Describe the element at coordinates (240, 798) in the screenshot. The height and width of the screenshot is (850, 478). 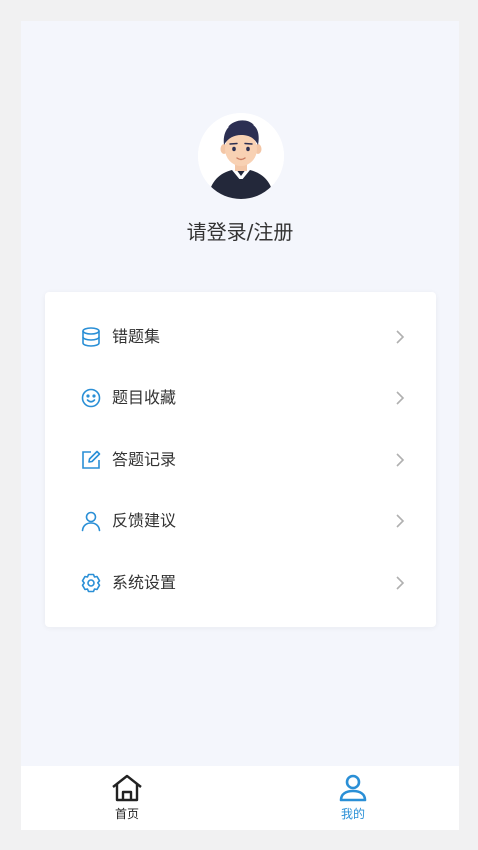
I see `bottom-tab-bar: 首页 我的` at that location.